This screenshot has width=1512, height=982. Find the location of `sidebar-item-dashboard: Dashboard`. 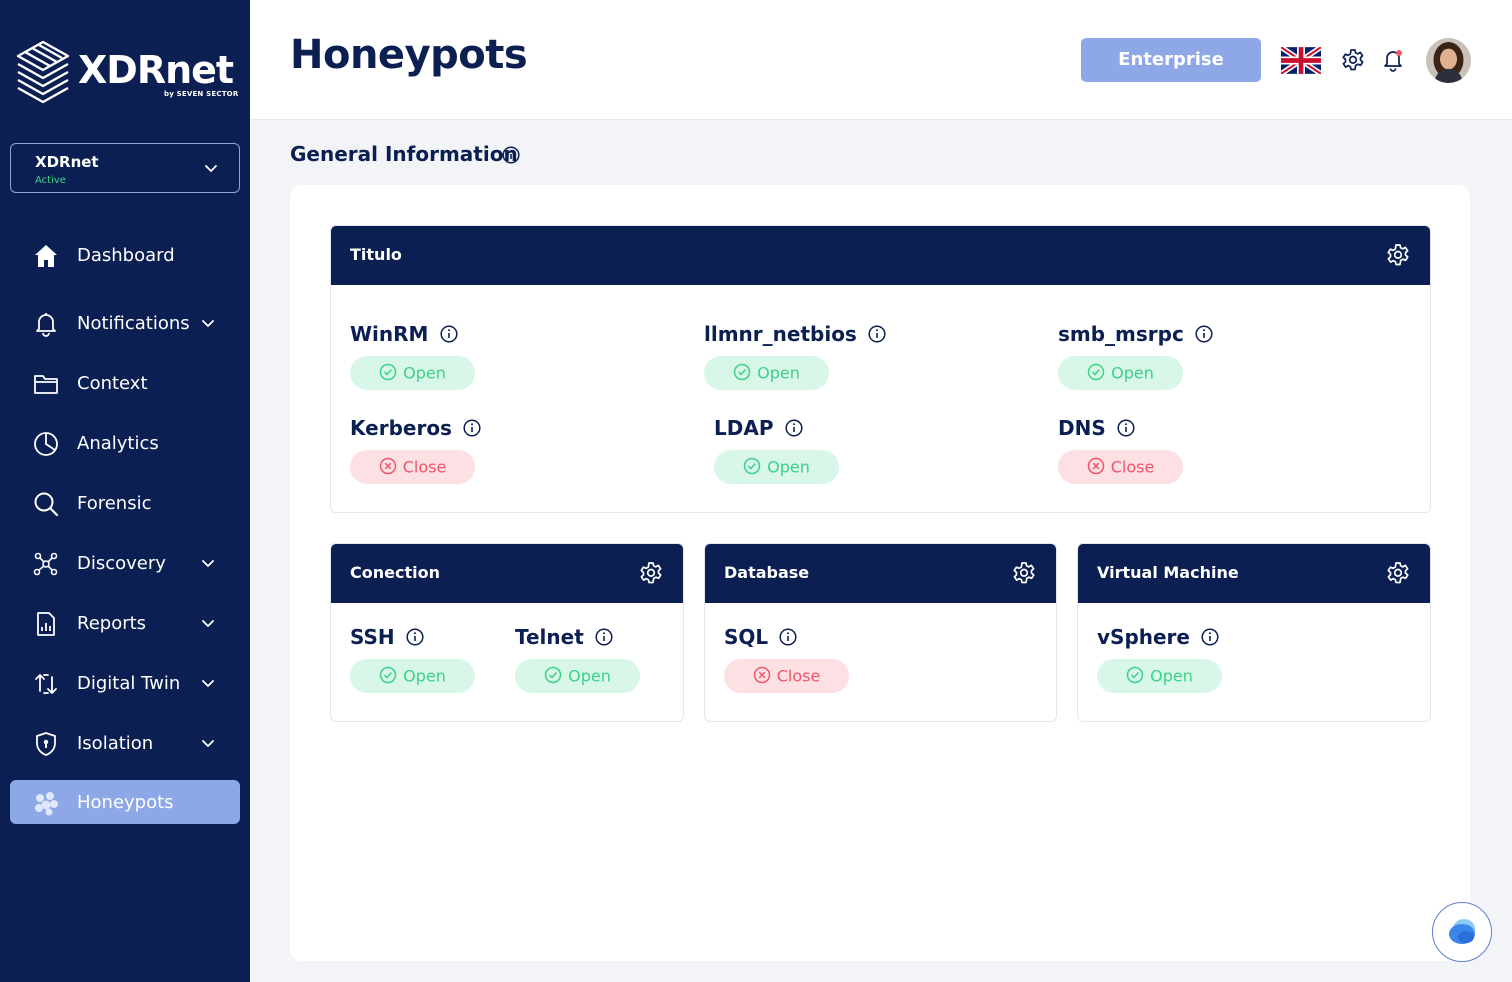

sidebar-item-dashboard: Dashboard is located at coordinates (125, 255).